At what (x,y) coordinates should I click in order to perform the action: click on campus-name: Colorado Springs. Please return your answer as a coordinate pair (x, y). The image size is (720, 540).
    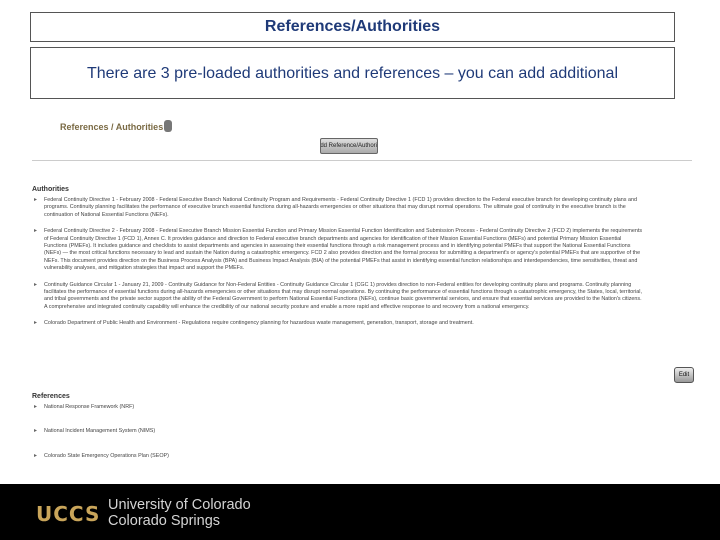
    Looking at the image, I should click on (164, 521).